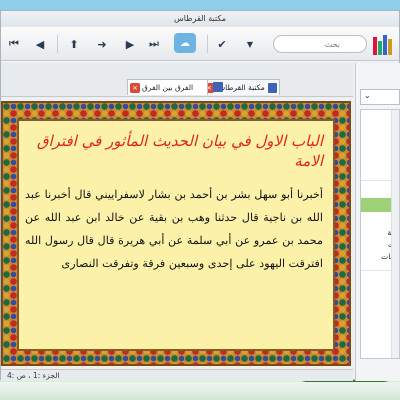 The width and height of the screenshot is (400, 400). Describe the element at coordinates (14, 44) in the screenshot. I see `first-page-icon: ⏮` at that location.